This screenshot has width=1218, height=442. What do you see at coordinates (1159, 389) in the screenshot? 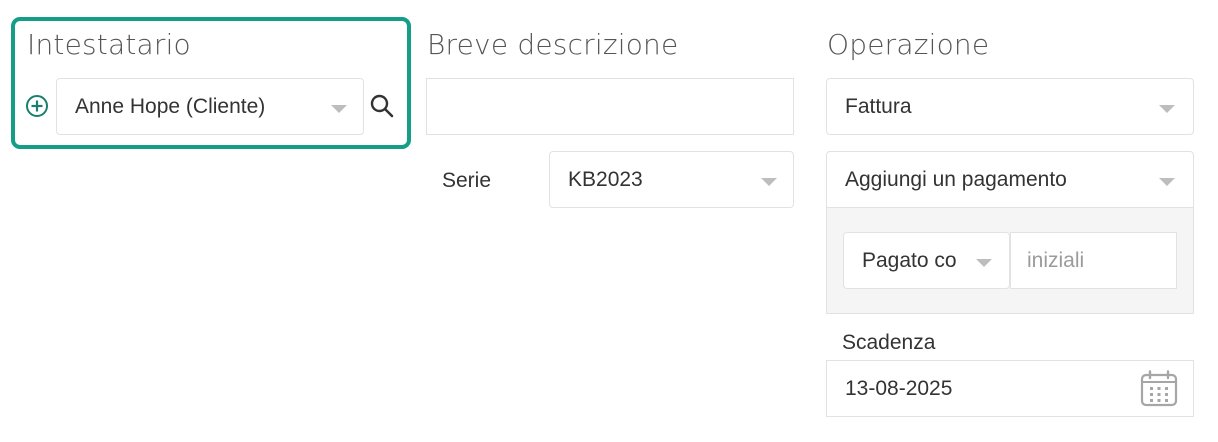
I see `calendar-icon` at bounding box center [1159, 389].